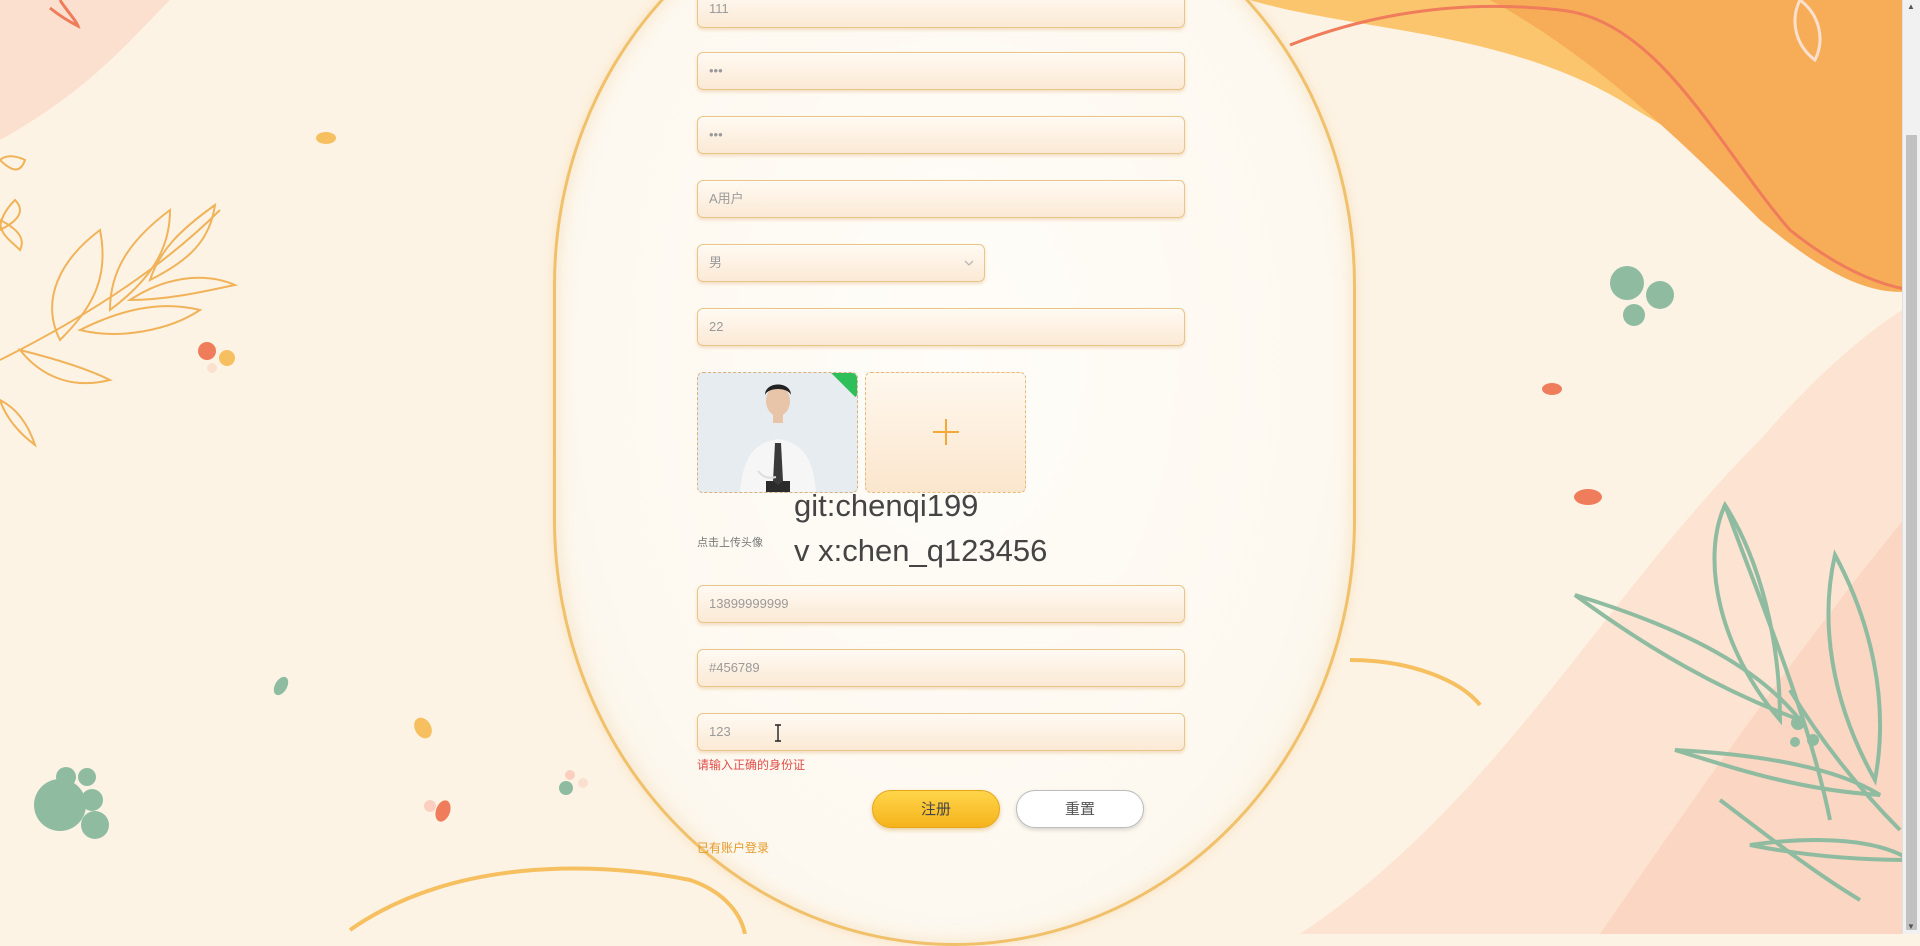 The width and height of the screenshot is (1920, 946). Describe the element at coordinates (886, 505) in the screenshot. I see `watermark-line-1: git:chenqi199` at that location.